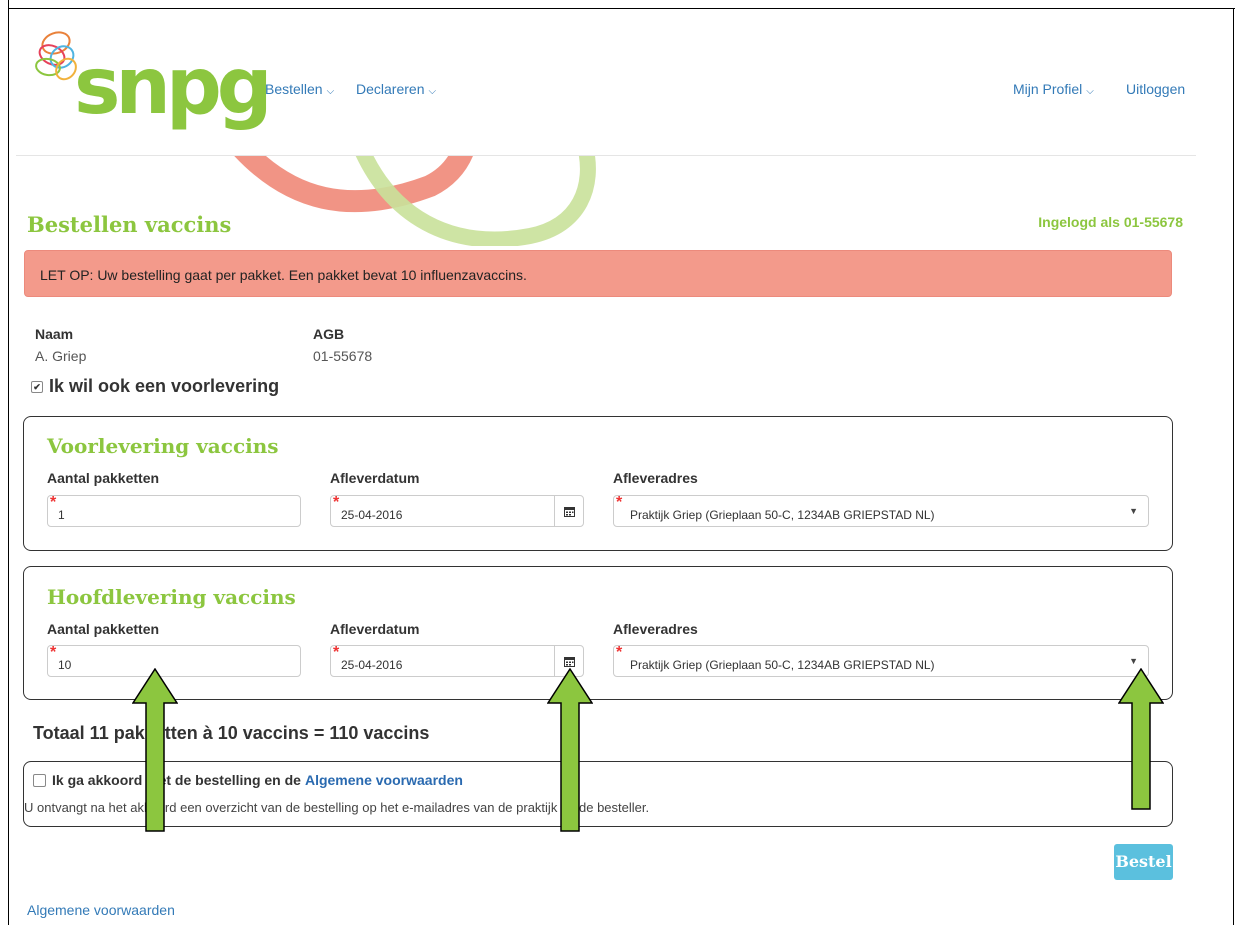 The height and width of the screenshot is (925, 1235). What do you see at coordinates (390, 89) in the screenshot?
I see `nav-declareren-label: Declareren` at bounding box center [390, 89].